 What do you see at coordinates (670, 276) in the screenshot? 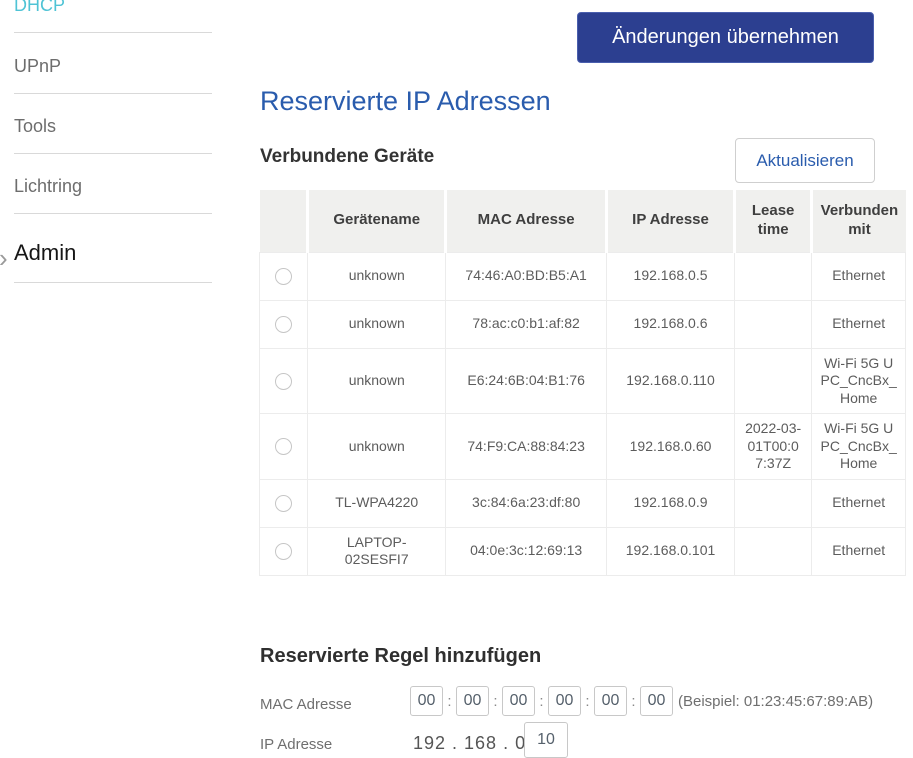
I see `cell-ip-address: 192.168.0.5` at bounding box center [670, 276].